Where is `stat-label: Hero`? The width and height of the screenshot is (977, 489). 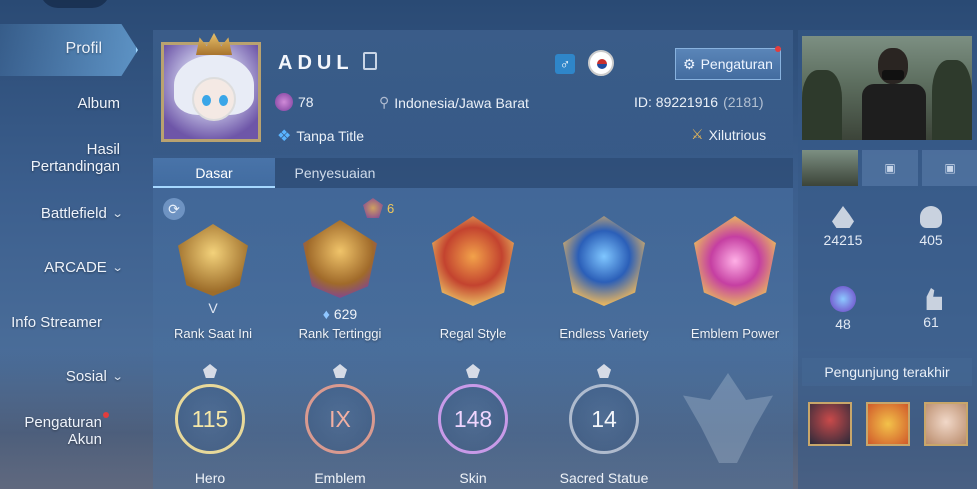
stat-label: Hero is located at coordinates (210, 478).